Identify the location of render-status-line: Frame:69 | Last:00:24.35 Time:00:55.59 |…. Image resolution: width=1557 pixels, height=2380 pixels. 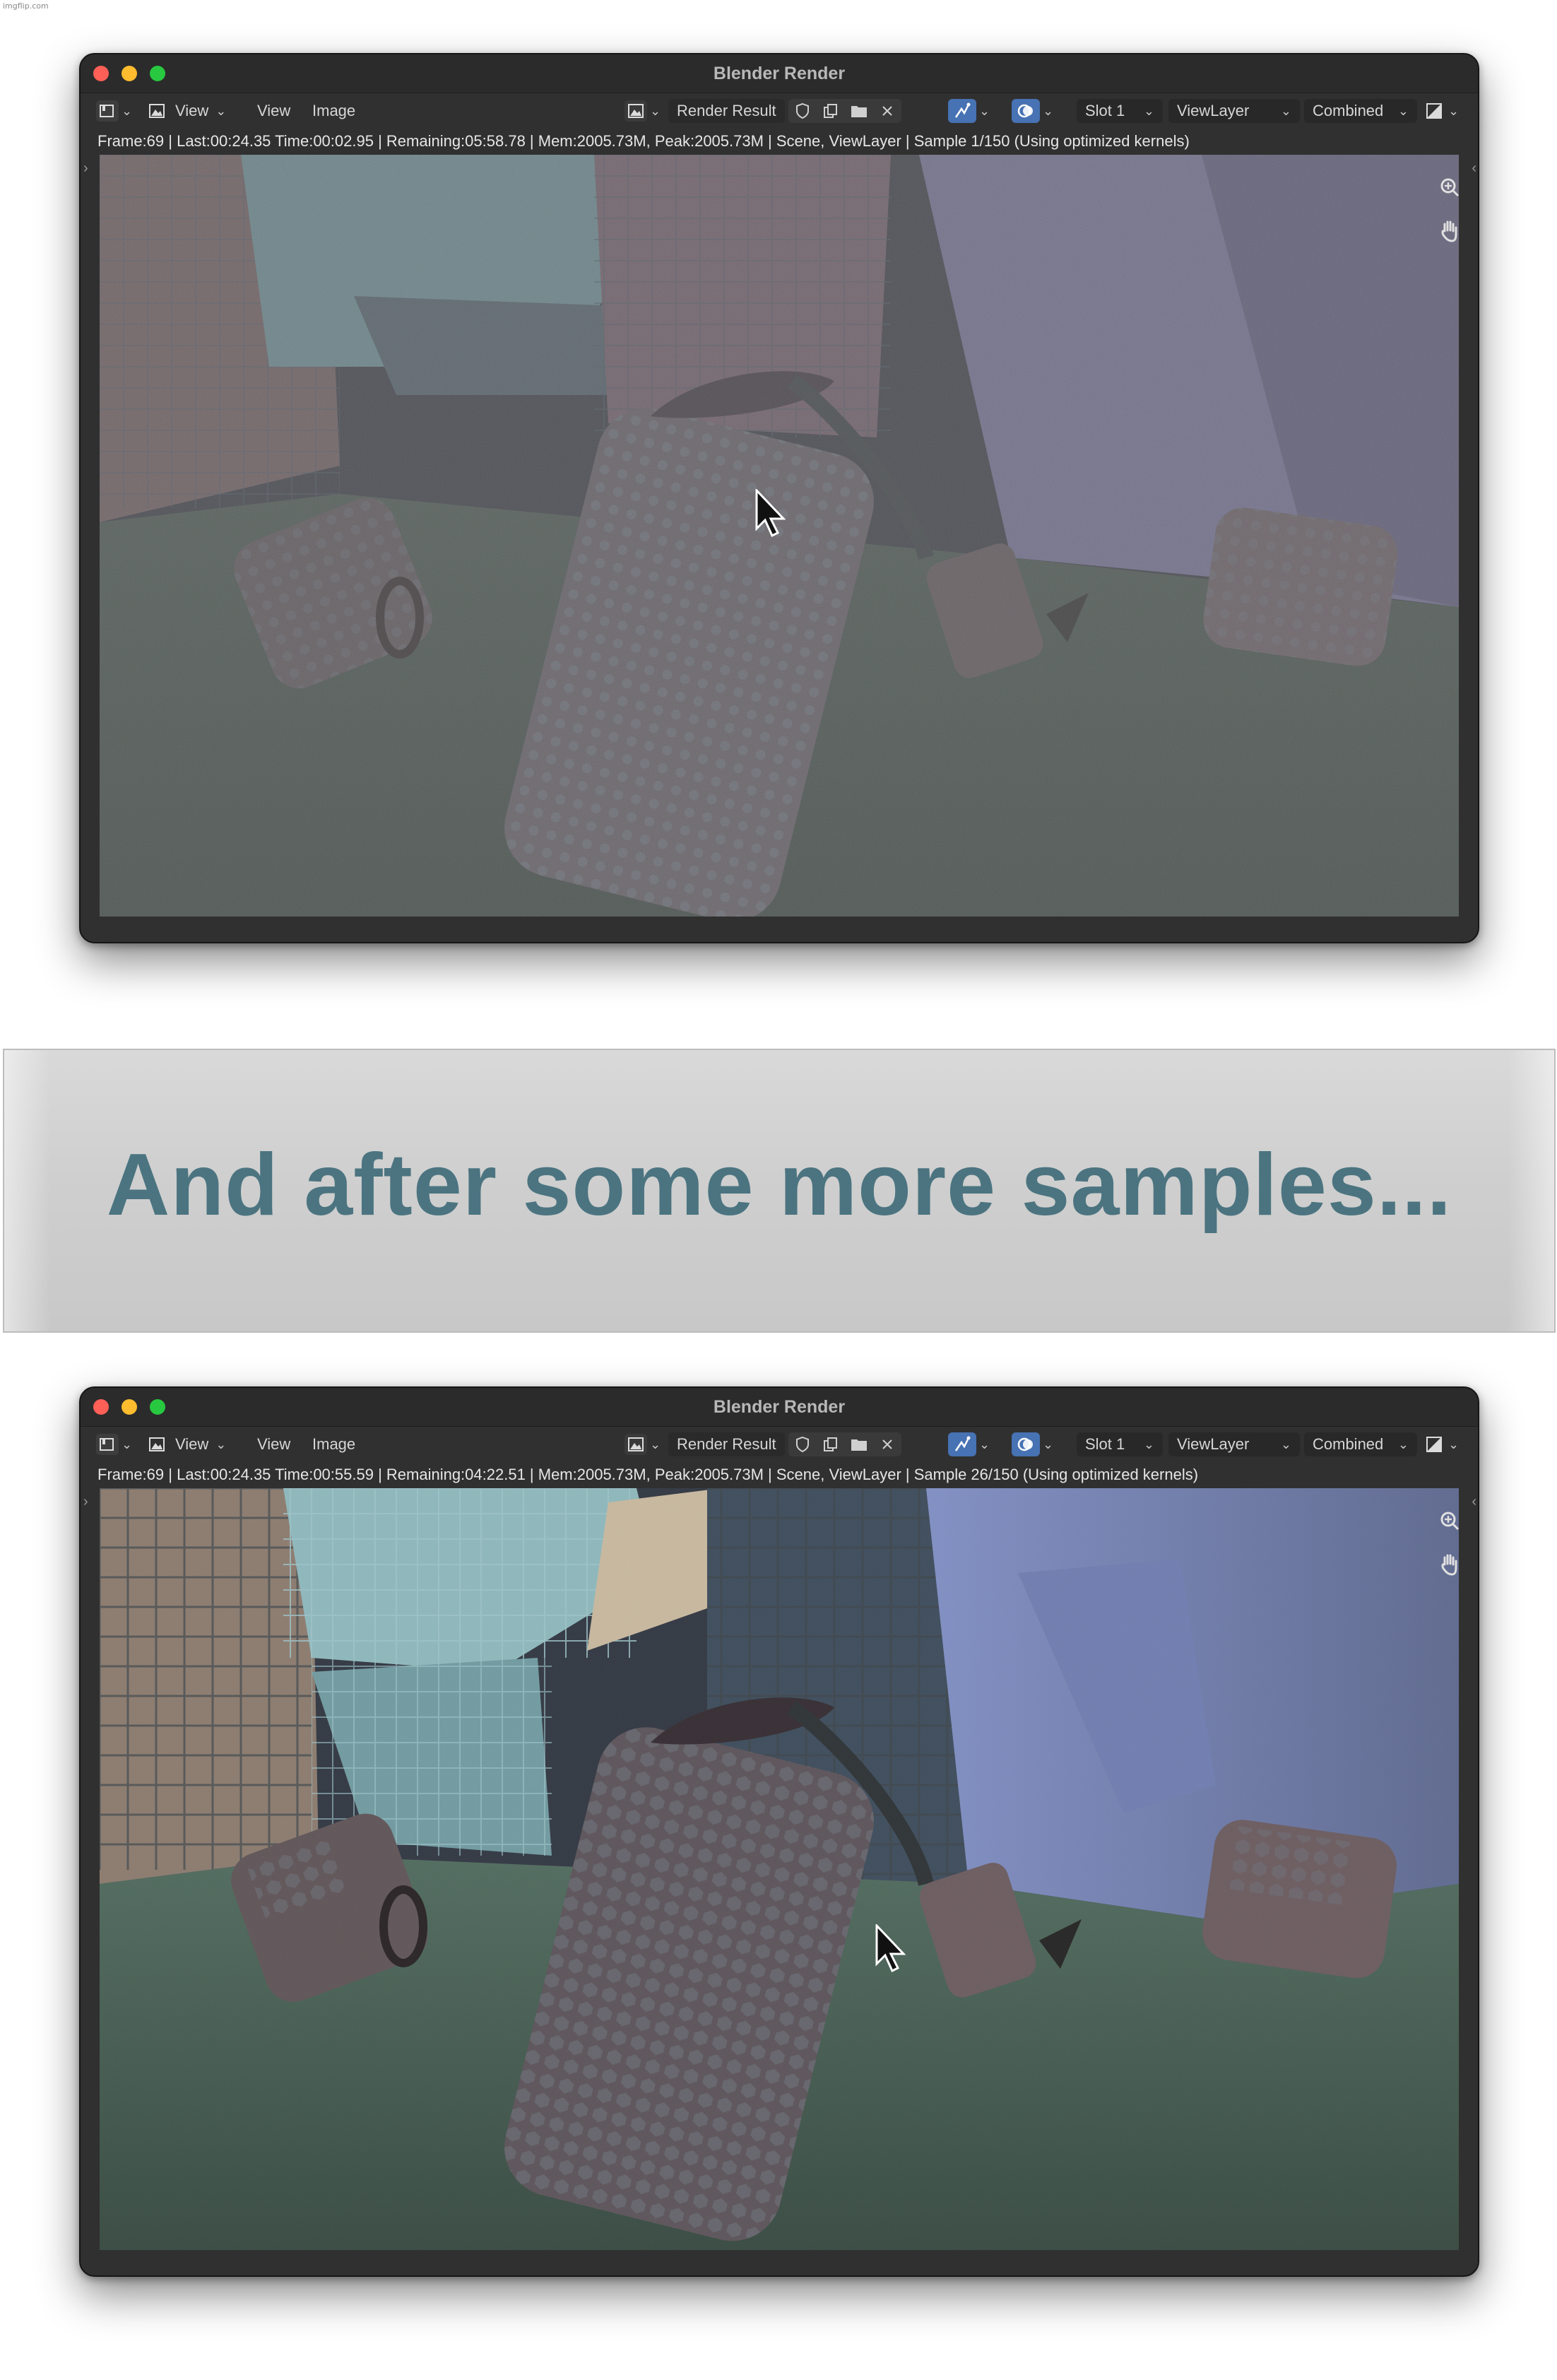
(648, 1475).